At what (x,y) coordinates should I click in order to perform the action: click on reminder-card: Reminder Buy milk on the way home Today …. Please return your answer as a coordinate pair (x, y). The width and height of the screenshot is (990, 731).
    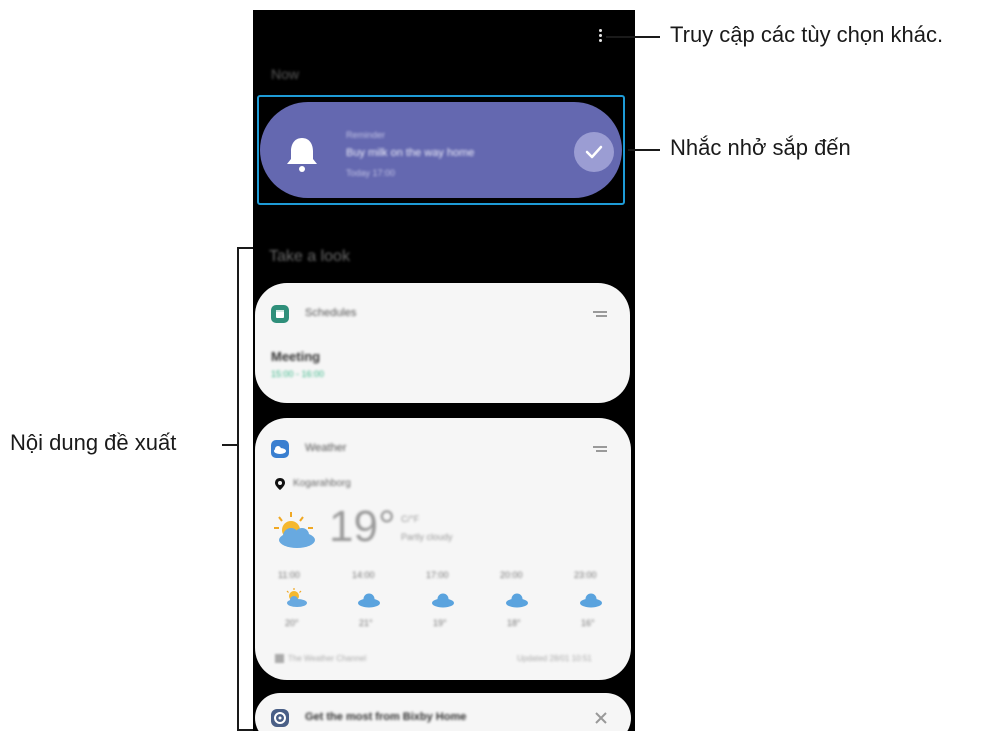
    Looking at the image, I should click on (441, 150).